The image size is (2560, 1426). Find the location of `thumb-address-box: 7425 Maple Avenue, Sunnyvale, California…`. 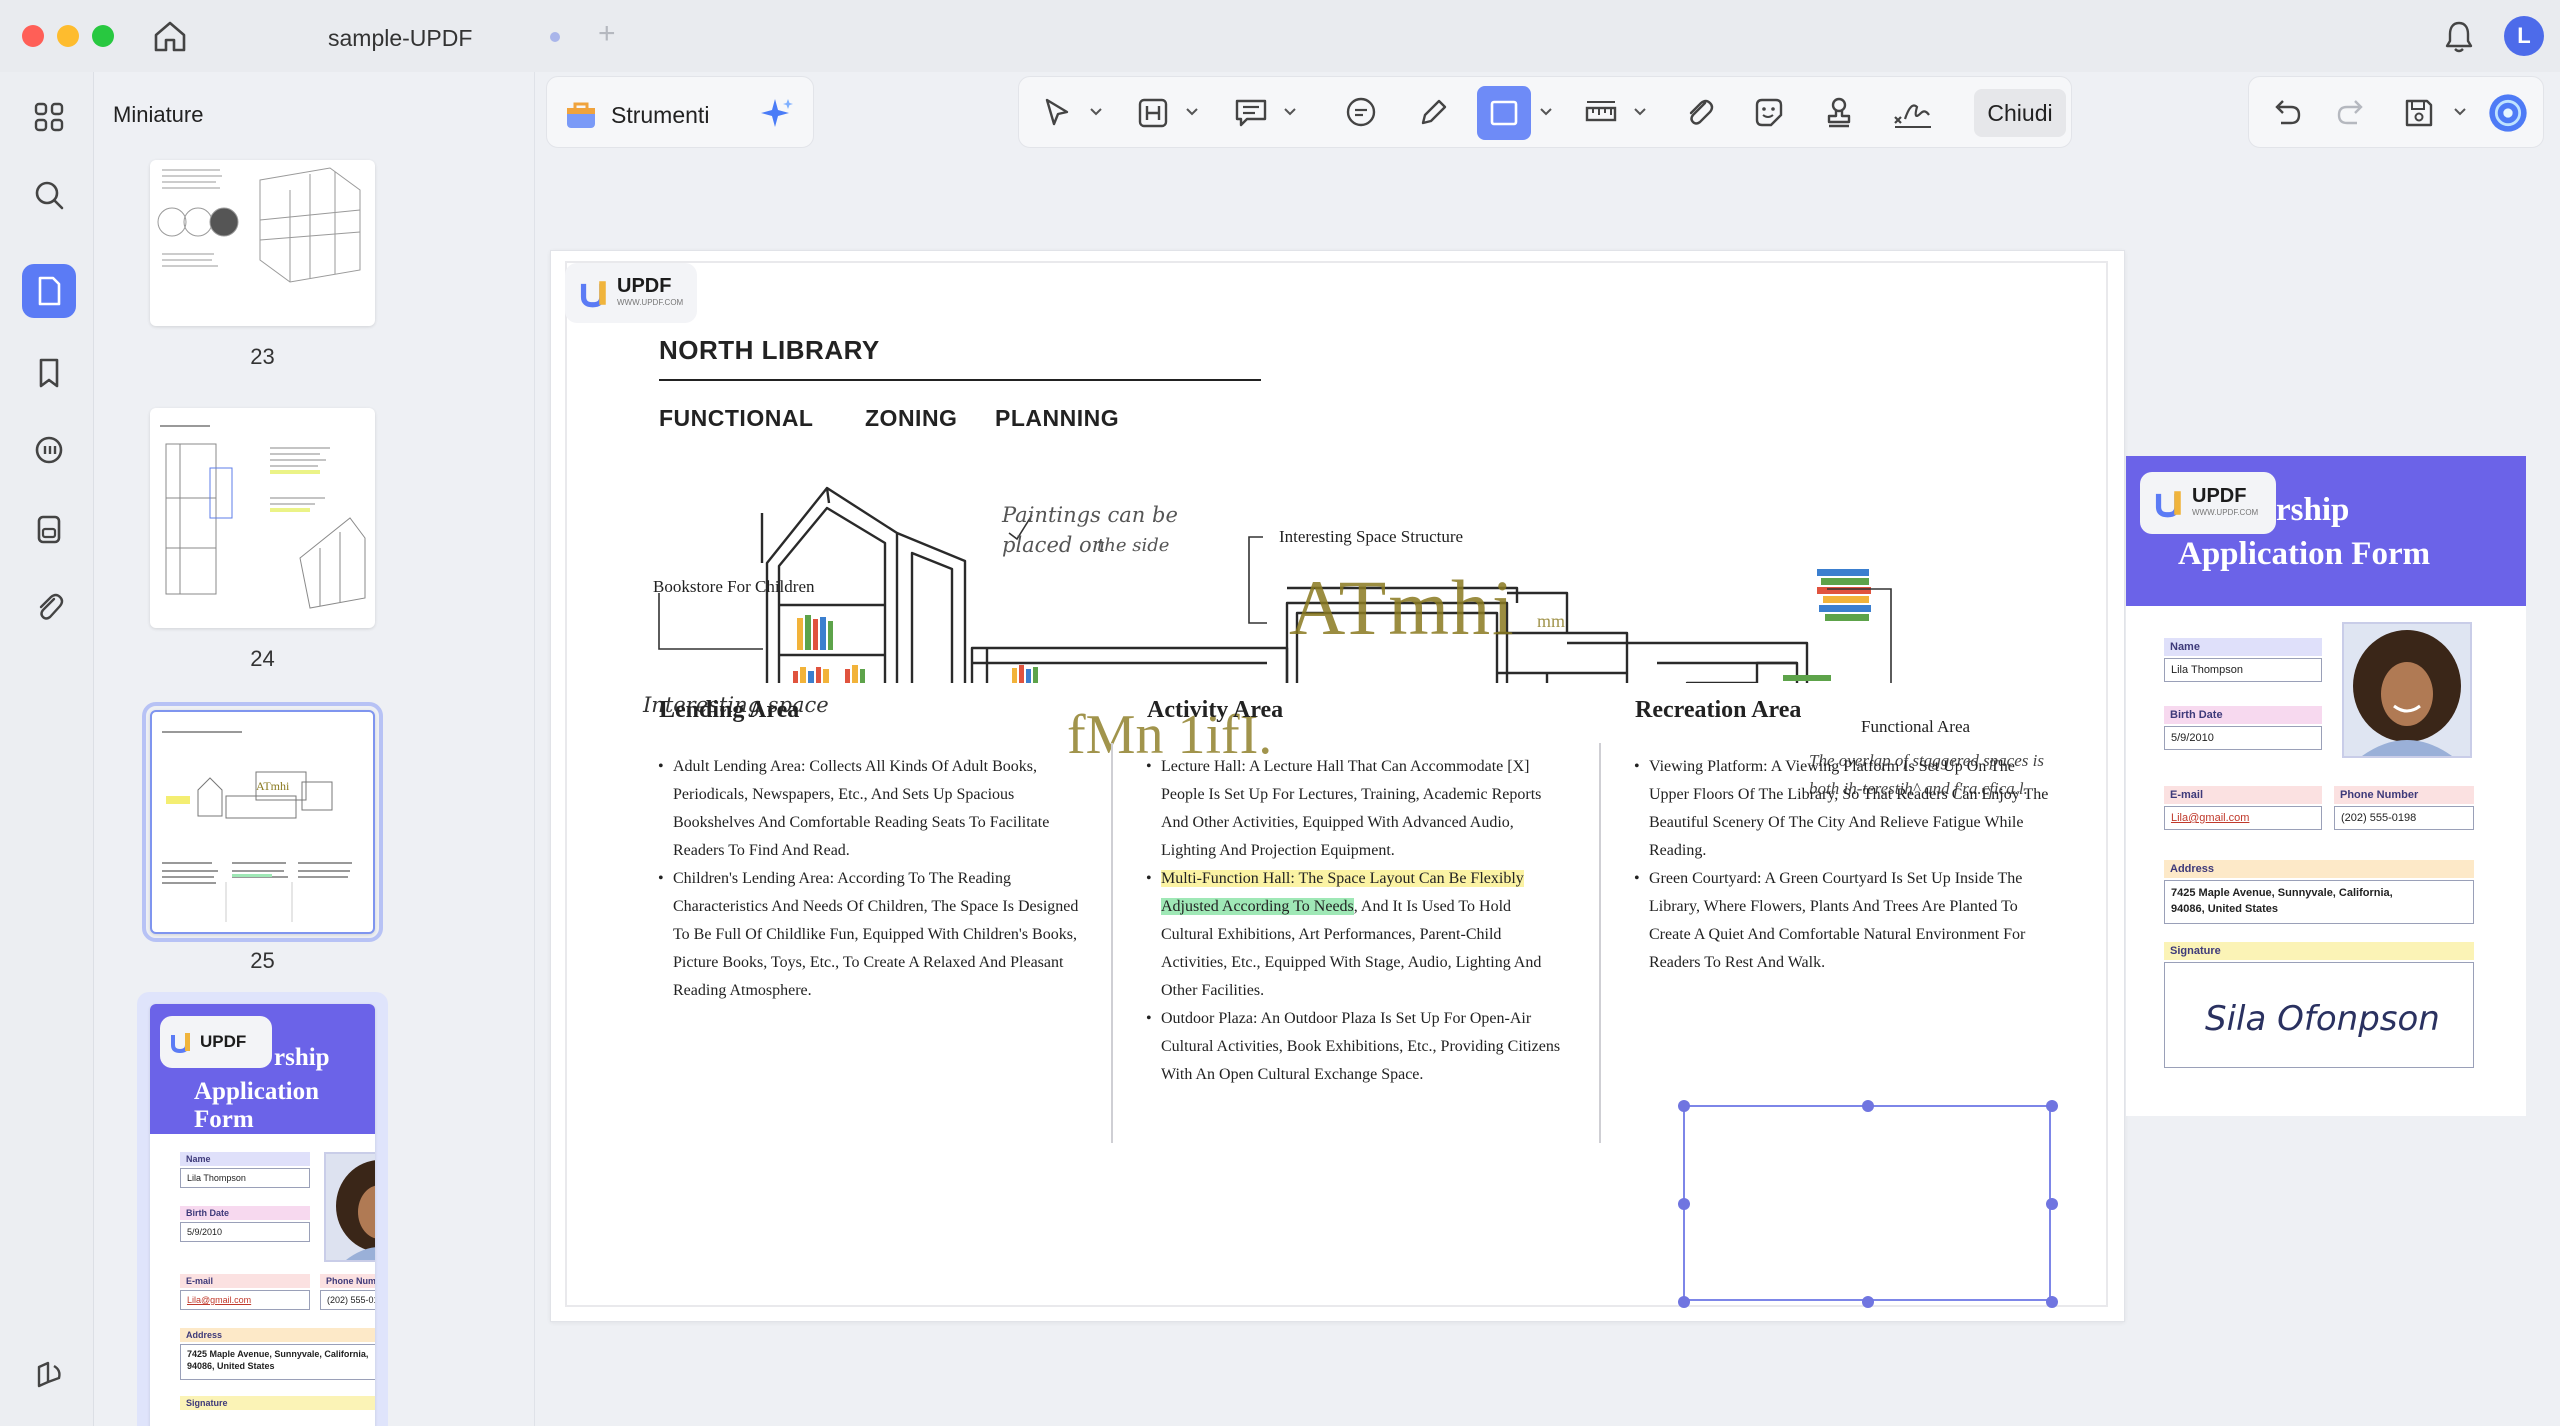

thumb-address-box: 7425 Maple Avenue, Sunnyvale, California… is located at coordinates (277, 1362).